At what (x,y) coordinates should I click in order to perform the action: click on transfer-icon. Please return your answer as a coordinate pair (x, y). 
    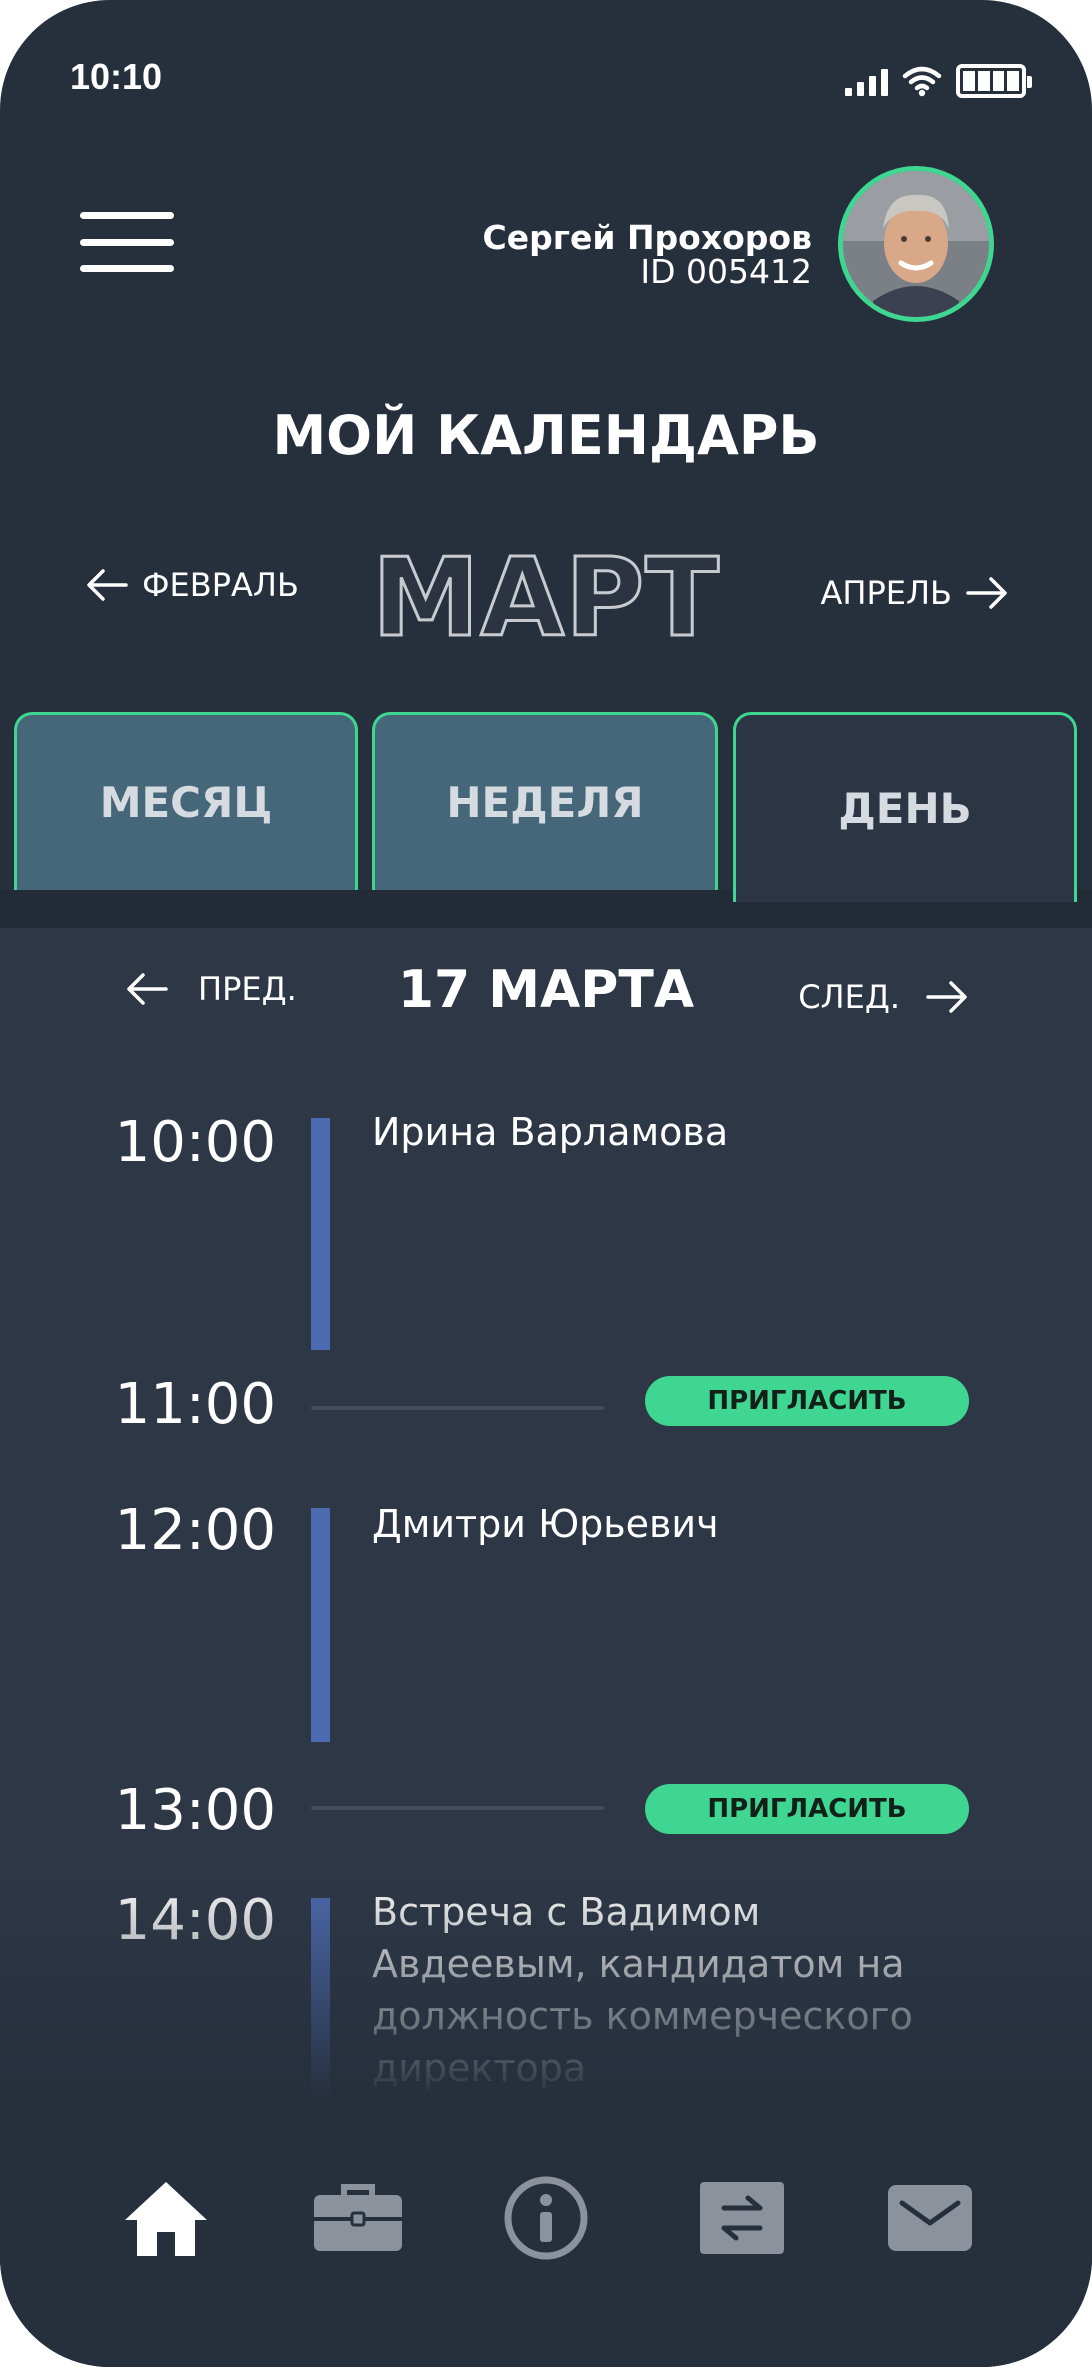
    Looking at the image, I should click on (742, 2218).